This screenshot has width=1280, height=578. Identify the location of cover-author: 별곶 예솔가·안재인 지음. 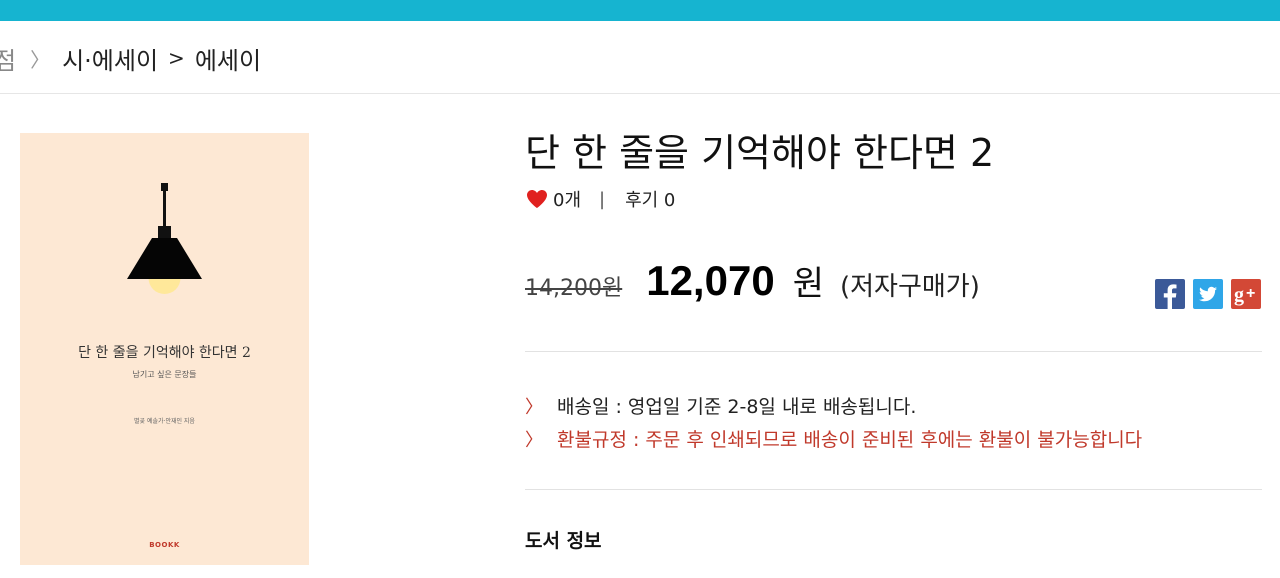
(164, 421).